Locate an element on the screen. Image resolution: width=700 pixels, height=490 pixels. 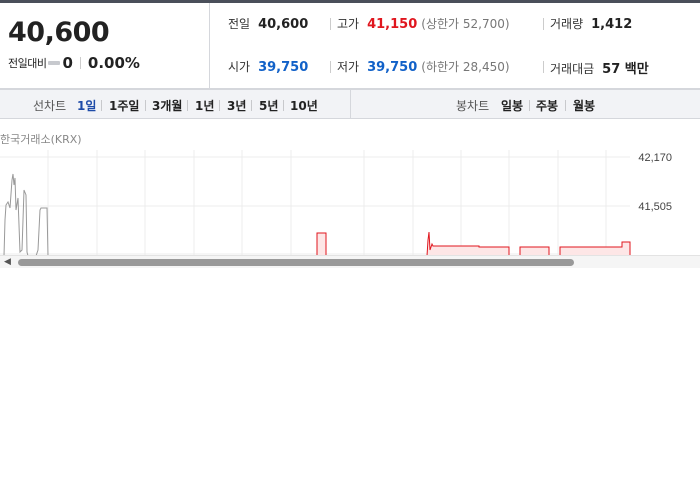
low-cell: 저가 39,750 (하한가 28,450) is located at coordinates (423, 66).